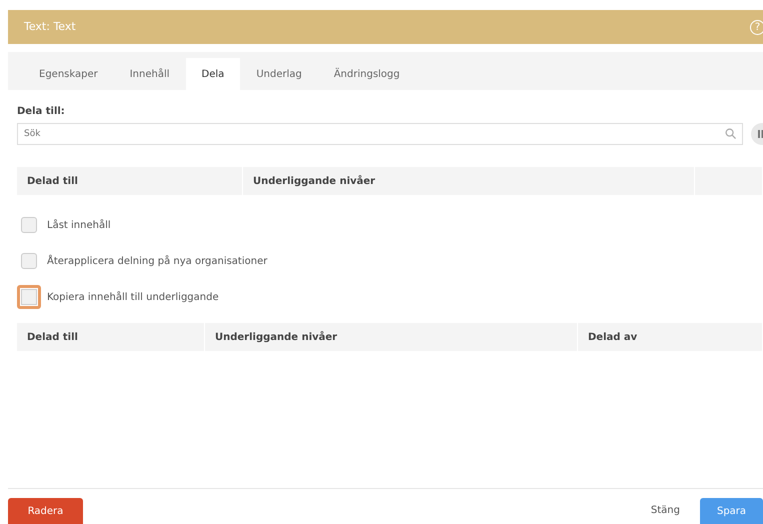  What do you see at coordinates (68, 74) in the screenshot?
I see `tab: Egenskaper` at bounding box center [68, 74].